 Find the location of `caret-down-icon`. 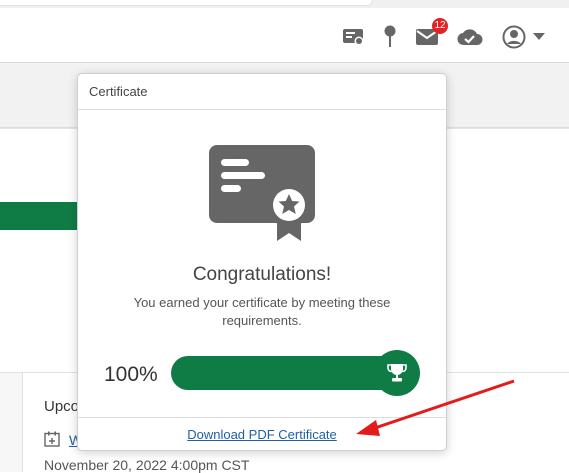

caret-down-icon is located at coordinates (539, 37).